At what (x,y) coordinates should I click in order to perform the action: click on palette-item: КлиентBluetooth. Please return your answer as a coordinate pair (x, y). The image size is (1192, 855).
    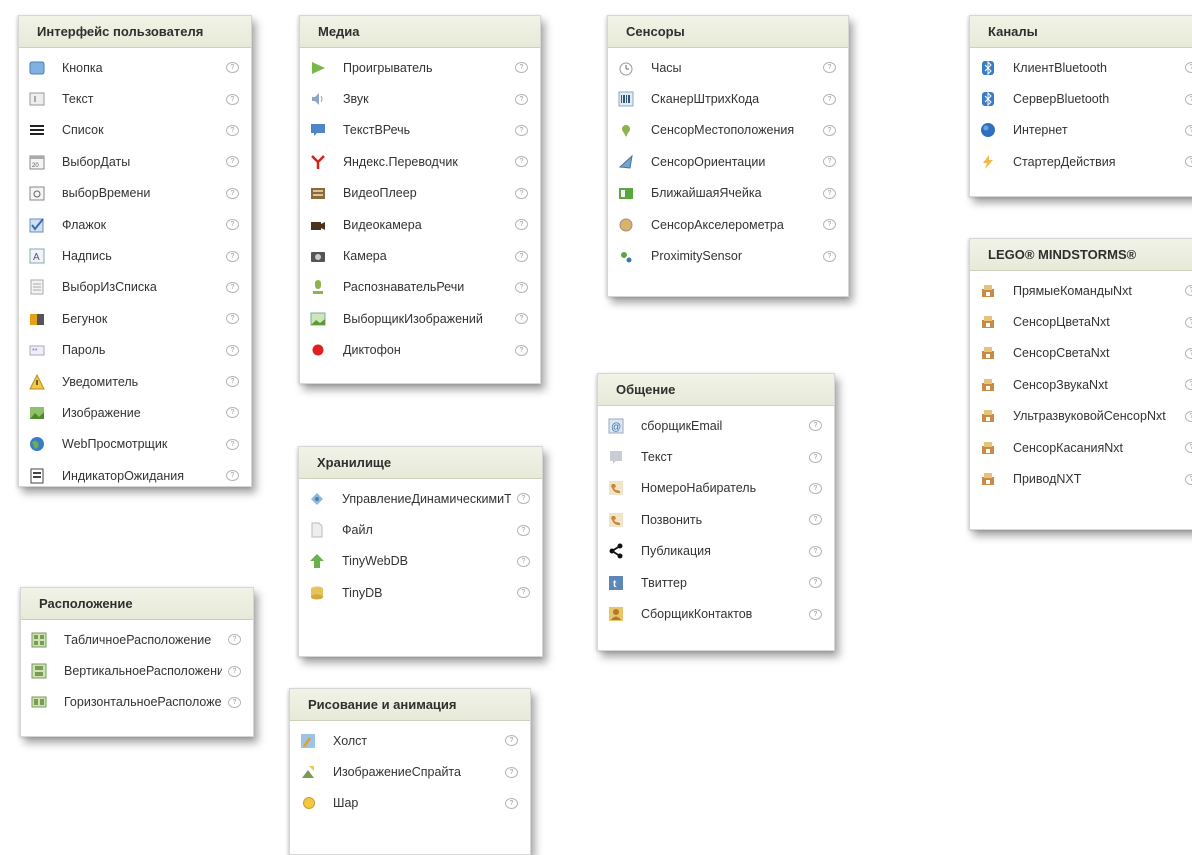
    Looking at the image, I should click on (1081, 67).